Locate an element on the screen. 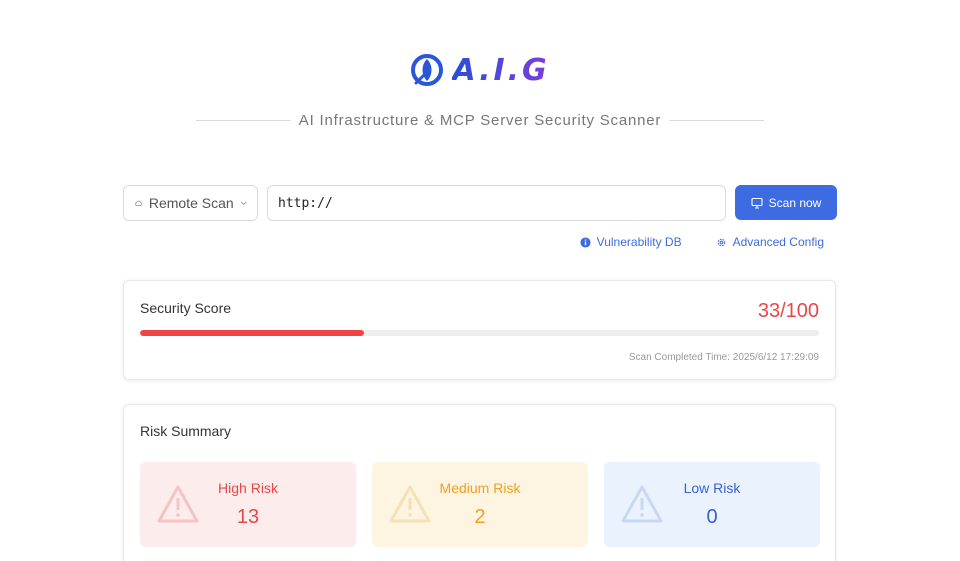 Image resolution: width=960 pixels, height=561 pixels. advanced-config-label: Advanced Config is located at coordinates (778, 242).